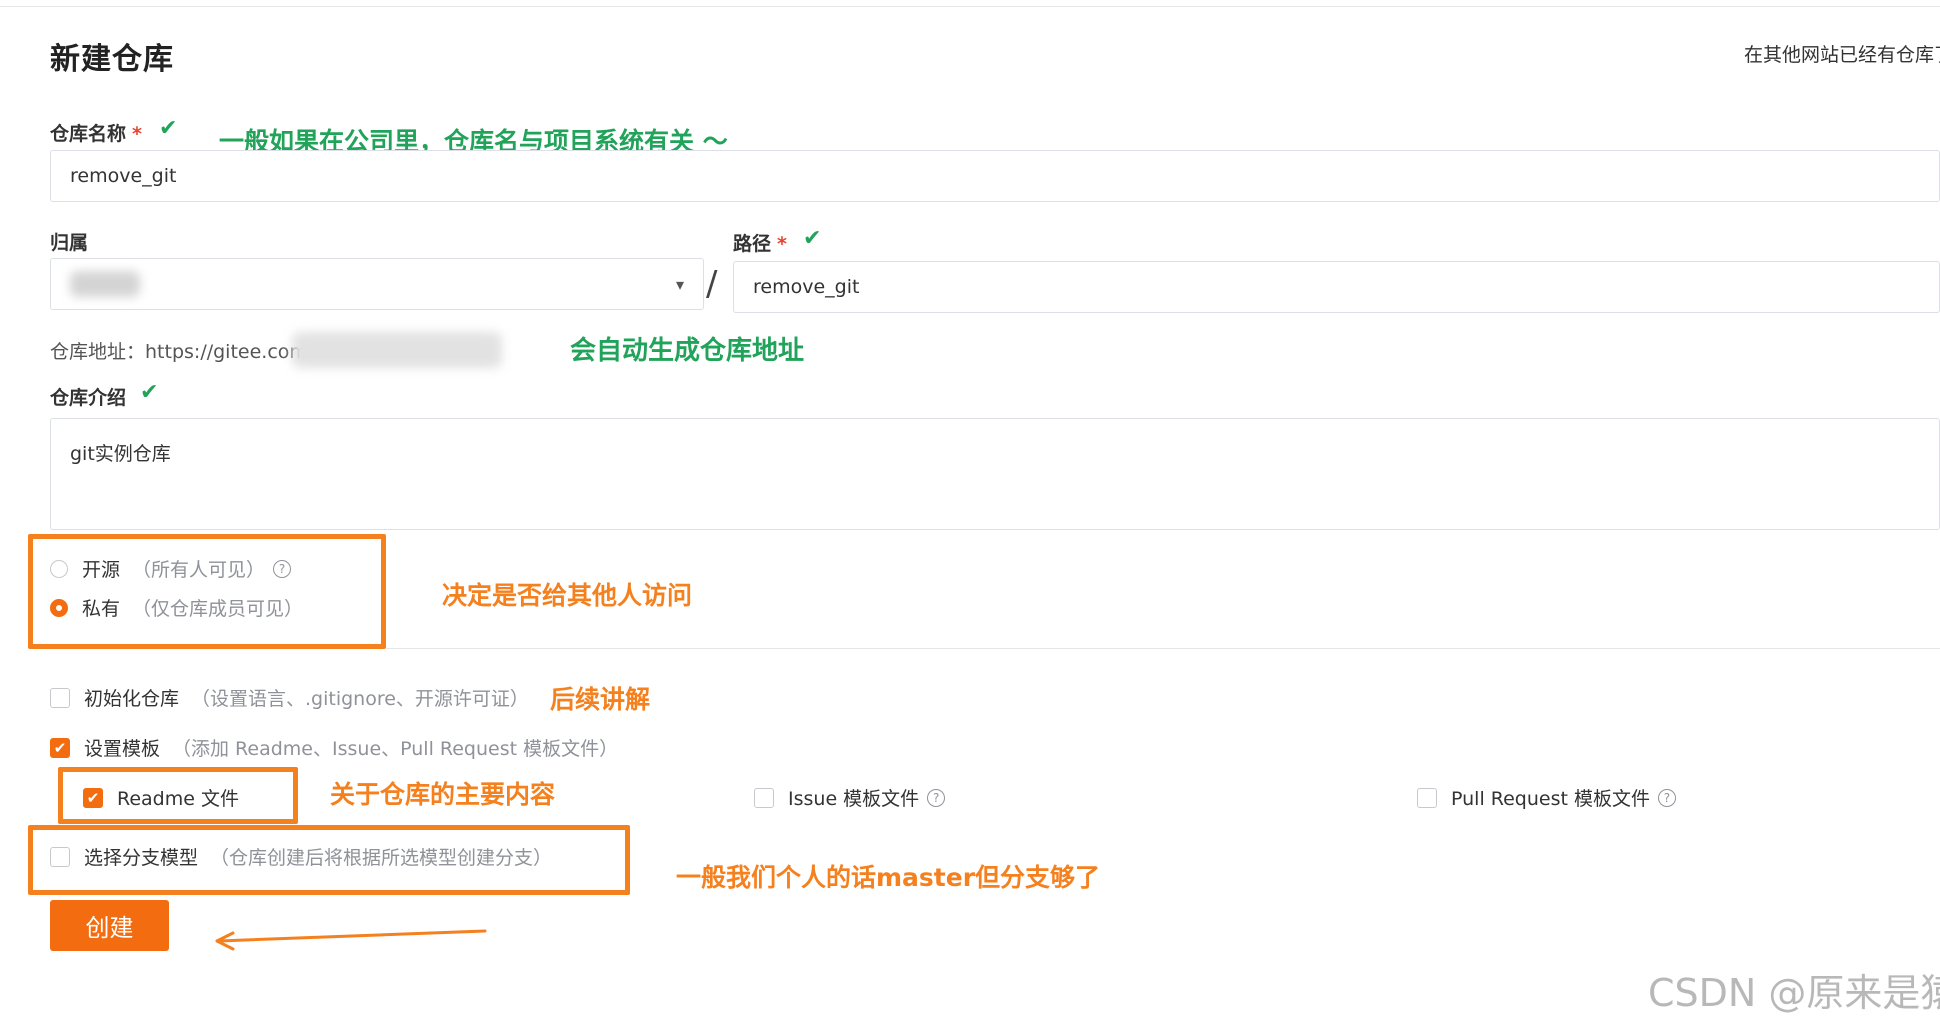 The width and height of the screenshot is (1940, 1017). Describe the element at coordinates (120, 454) in the screenshot. I see `description-value: git实例仓库` at that location.